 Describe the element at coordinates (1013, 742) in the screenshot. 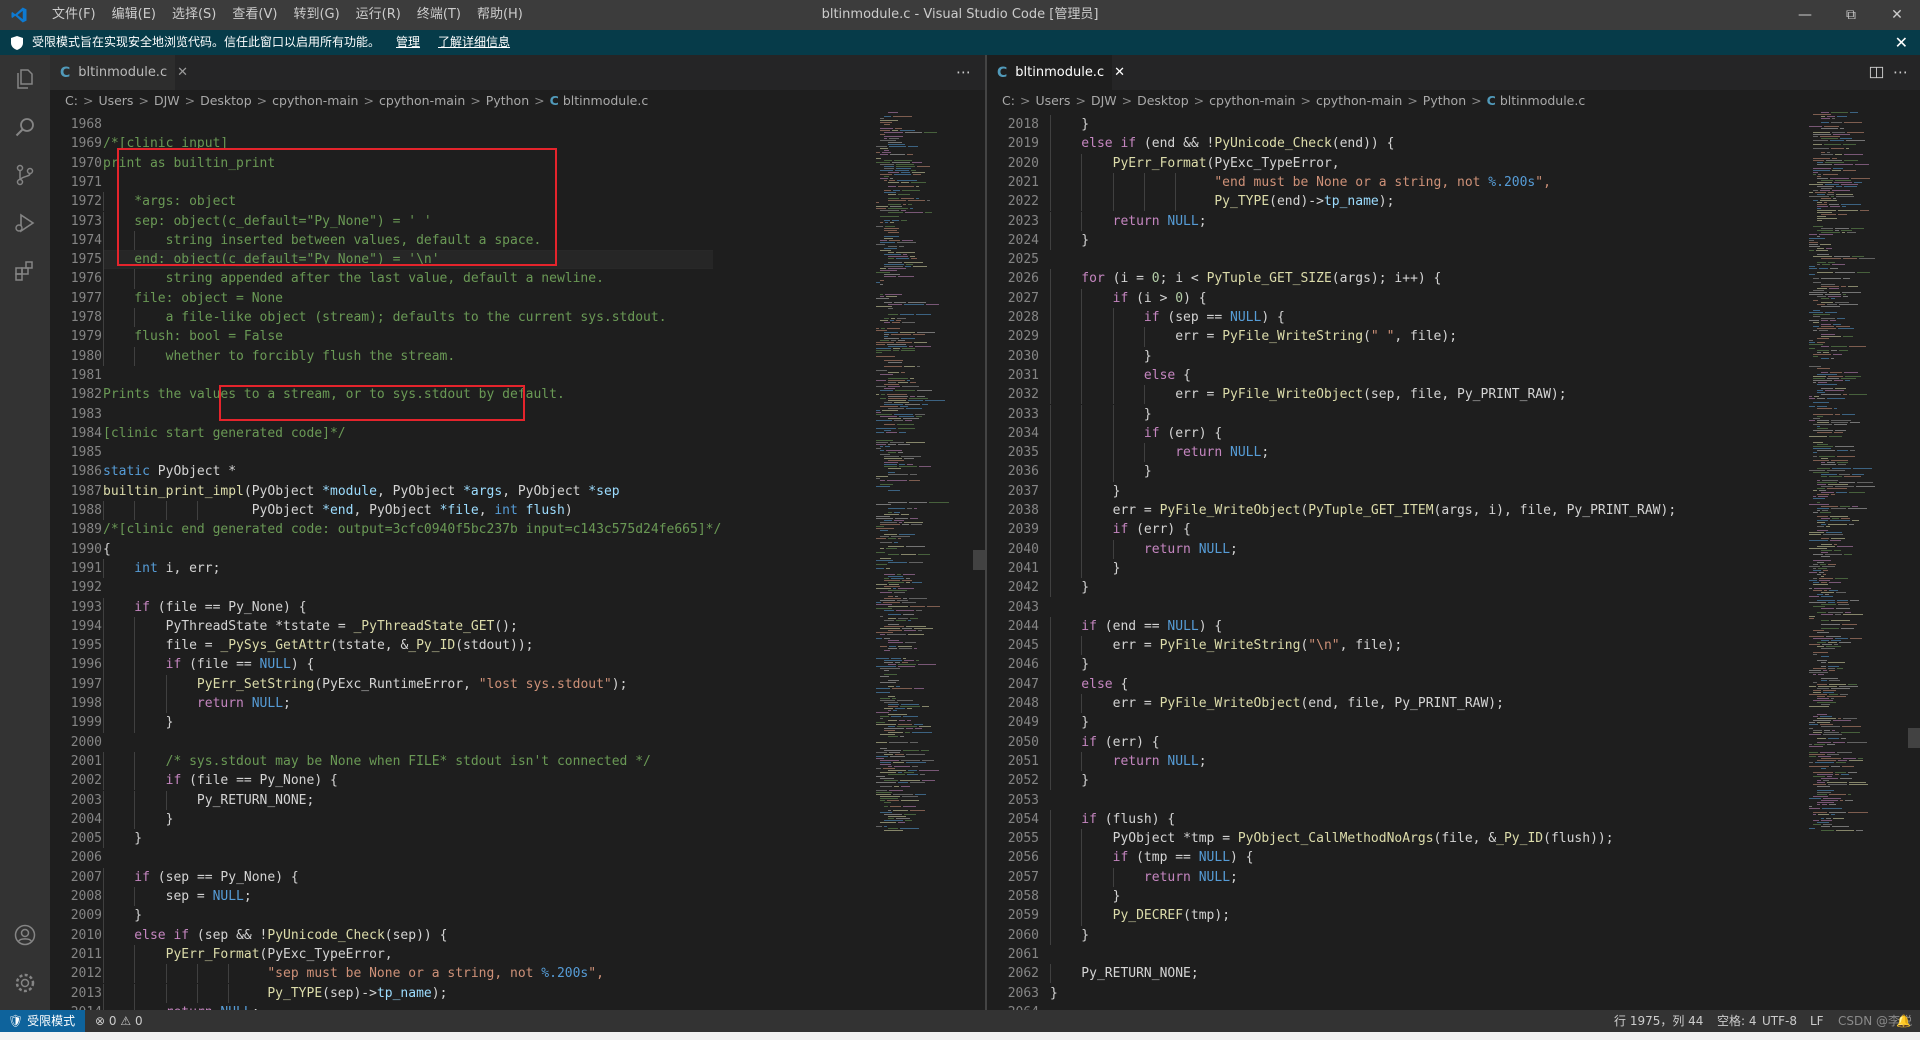

I see `line-number: 2050` at that location.